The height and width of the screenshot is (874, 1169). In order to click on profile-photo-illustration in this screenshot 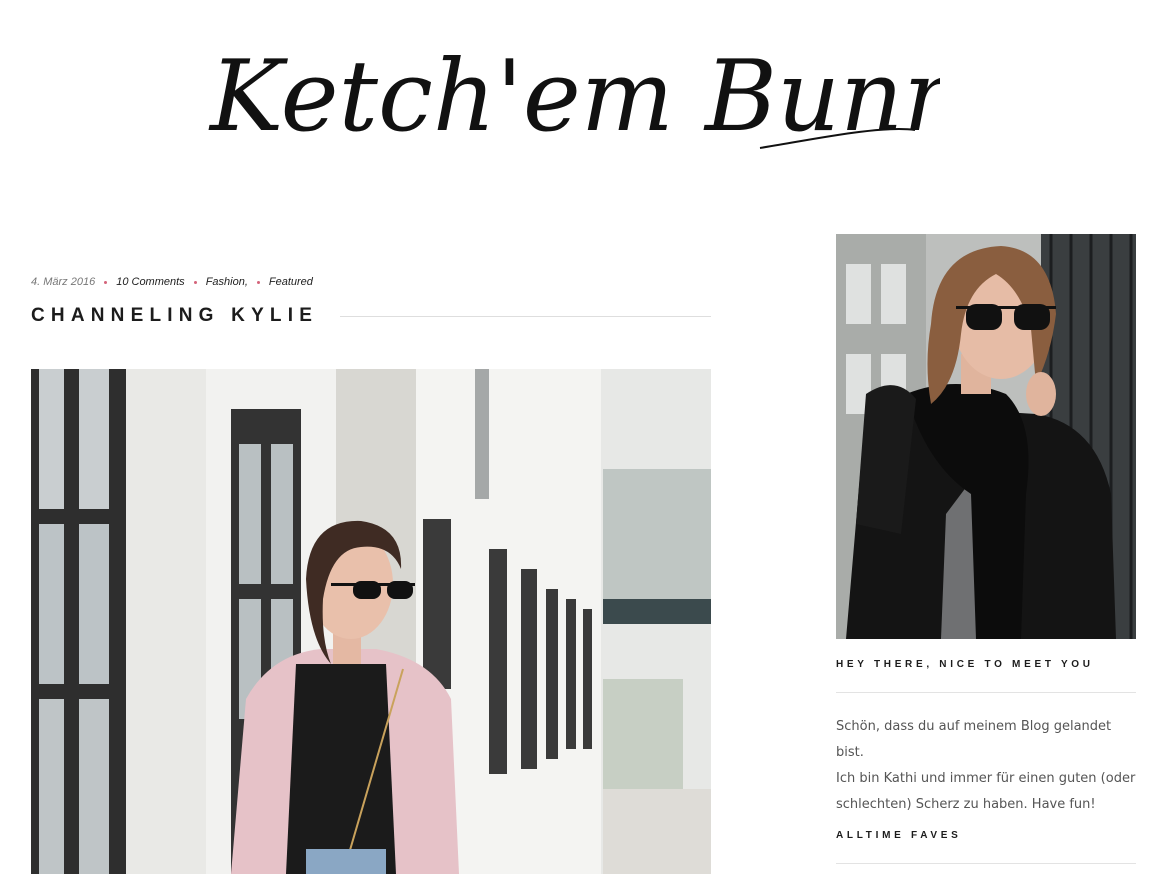, I will do `click(986, 436)`.